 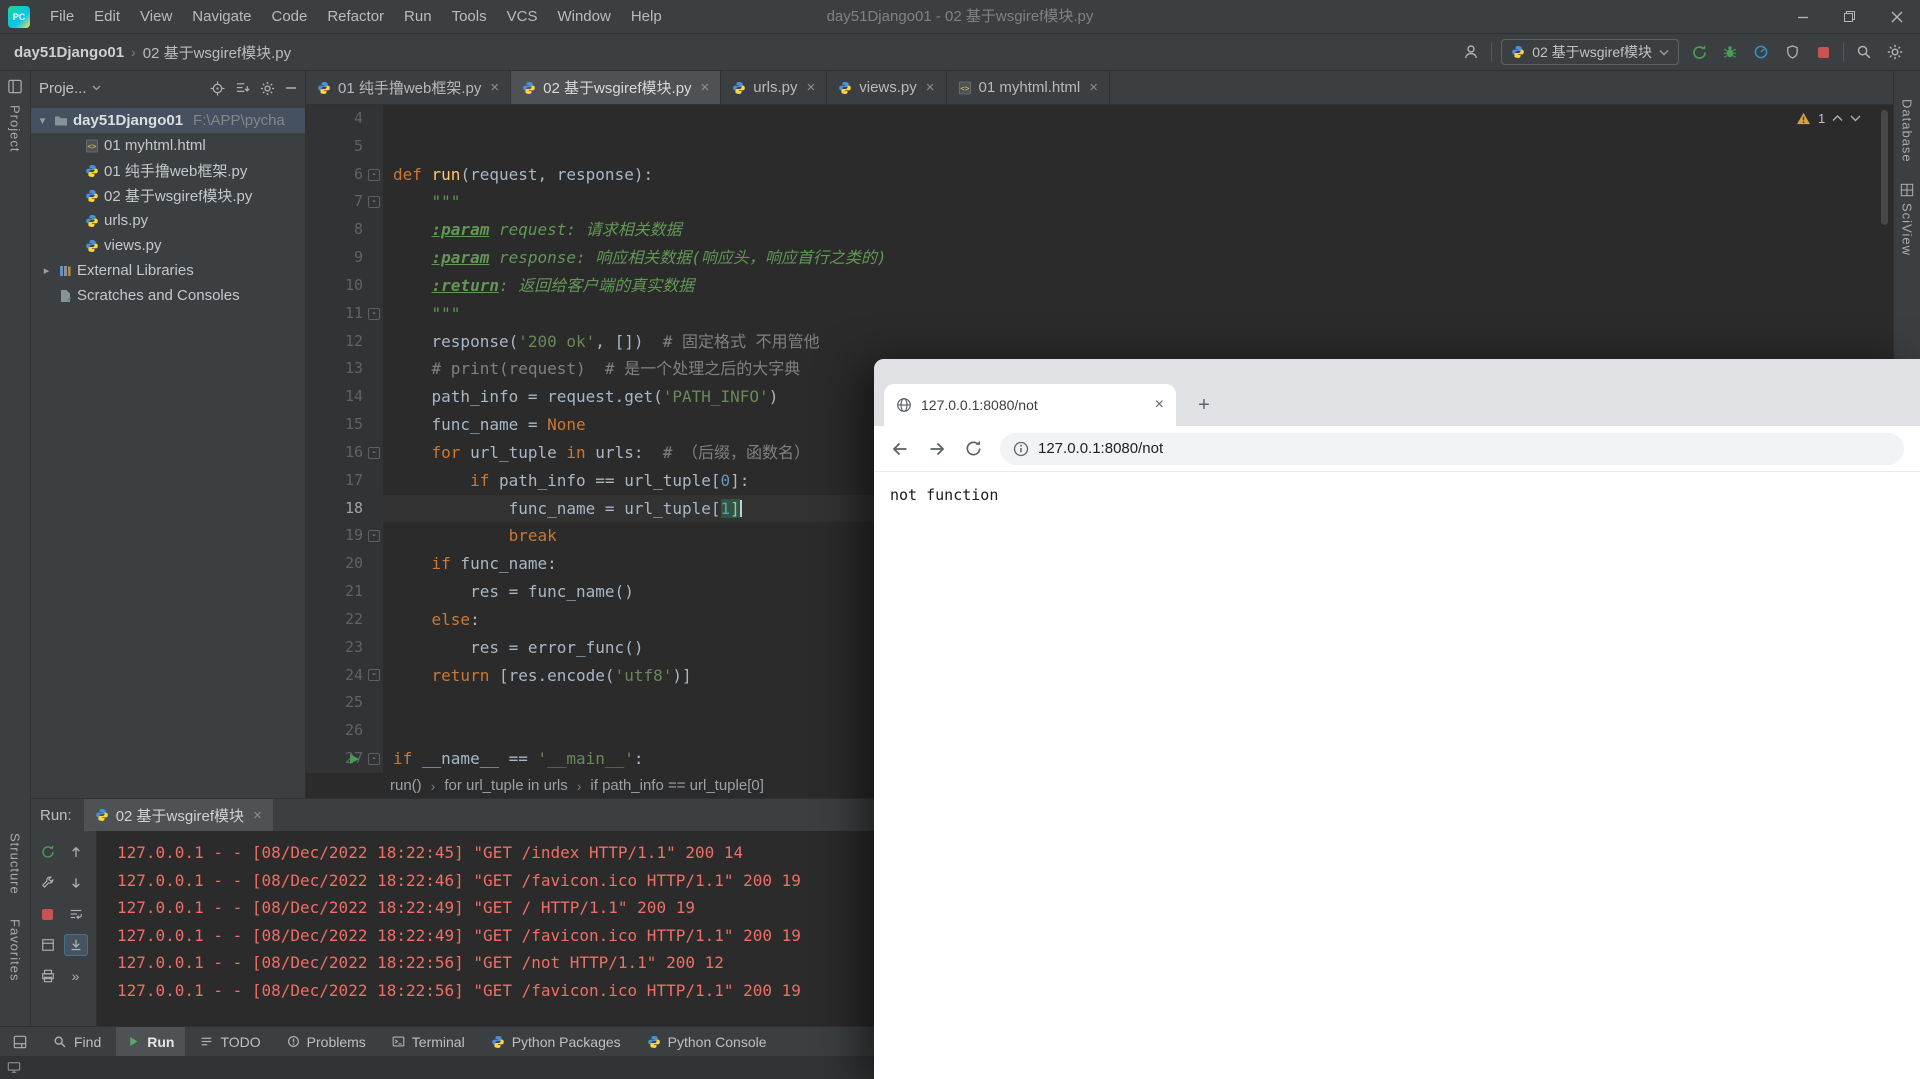 What do you see at coordinates (469, 16) in the screenshot?
I see `menu-item-tools: Tools` at bounding box center [469, 16].